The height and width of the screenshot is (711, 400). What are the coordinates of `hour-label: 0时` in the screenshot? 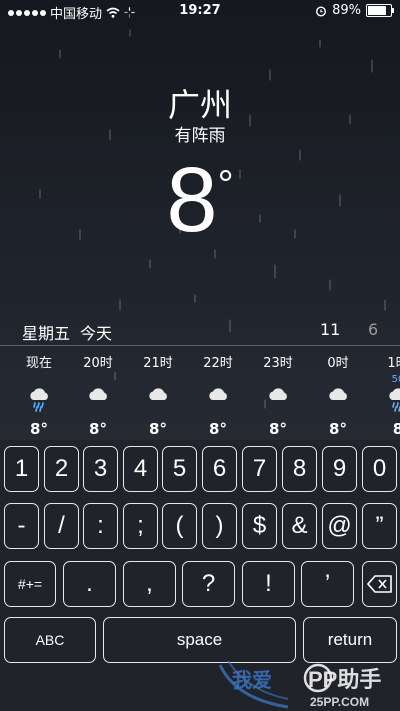 It's located at (338, 363).